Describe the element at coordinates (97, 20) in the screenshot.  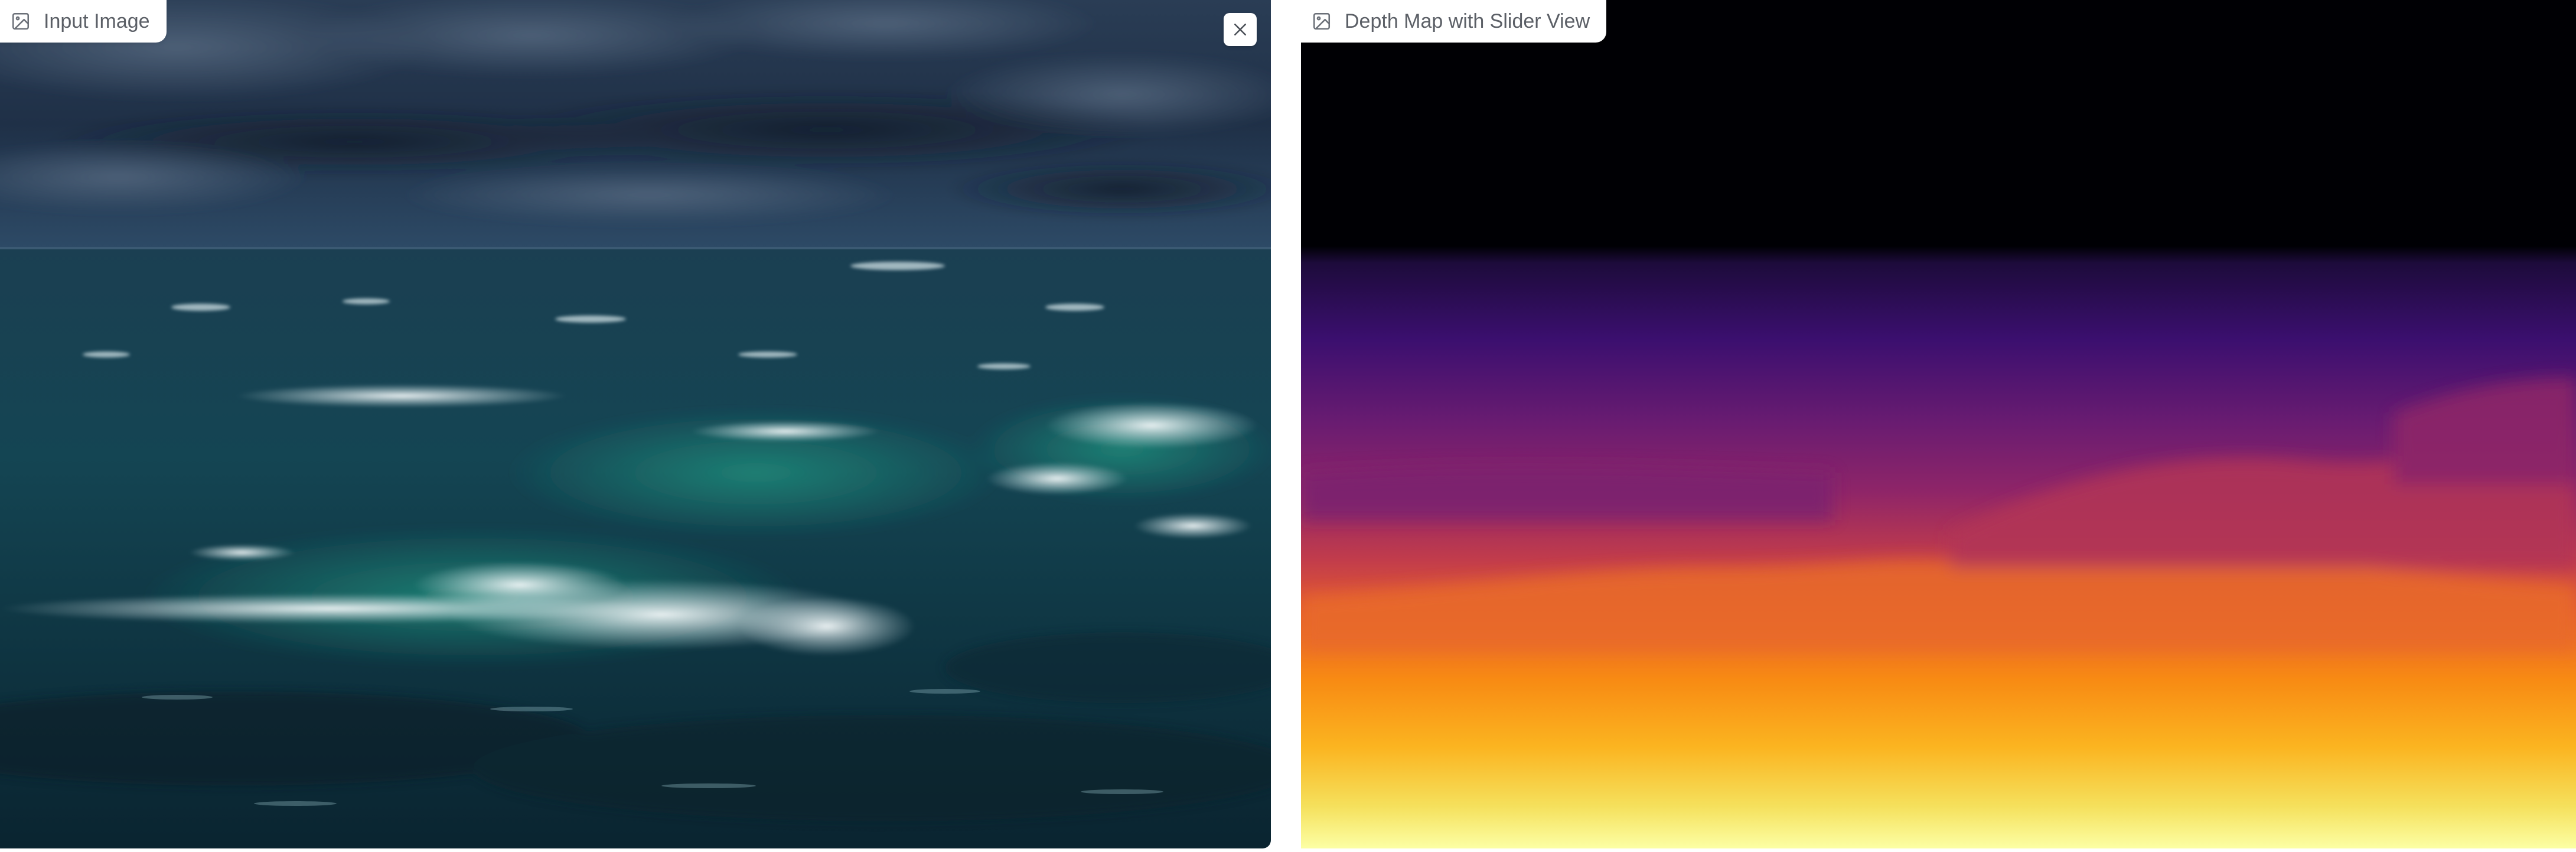
I see `input-image-label-text: Input Image` at that location.